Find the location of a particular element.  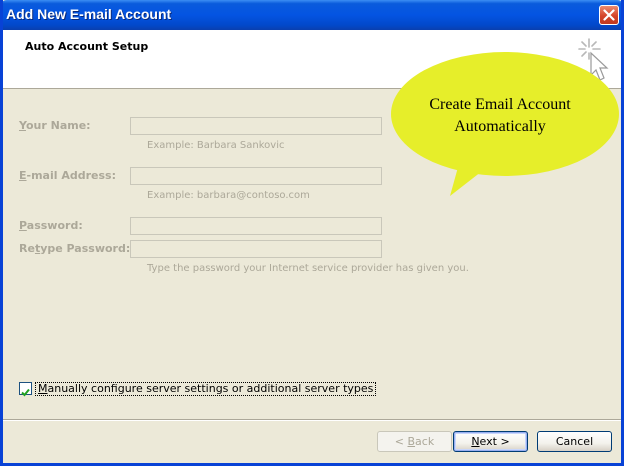

email-address-field is located at coordinates (256, 176).